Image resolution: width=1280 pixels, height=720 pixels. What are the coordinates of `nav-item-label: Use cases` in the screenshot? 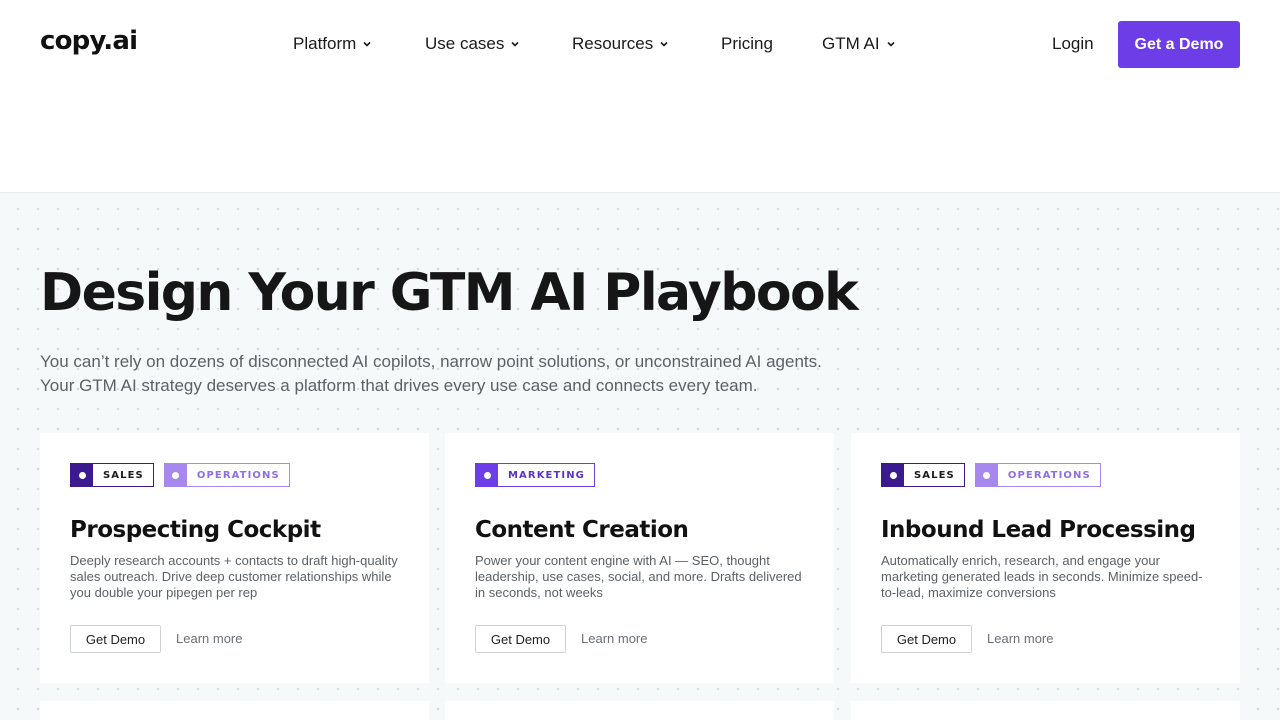 It's located at (465, 43).